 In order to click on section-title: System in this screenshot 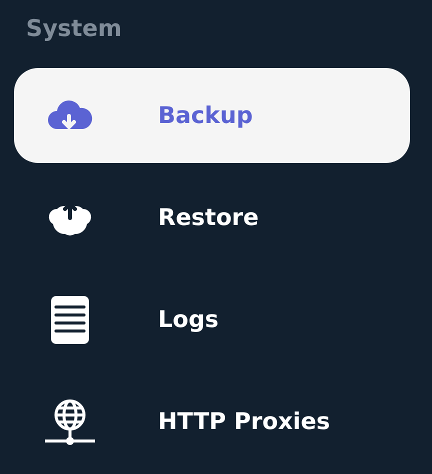, I will do `click(74, 29)`.